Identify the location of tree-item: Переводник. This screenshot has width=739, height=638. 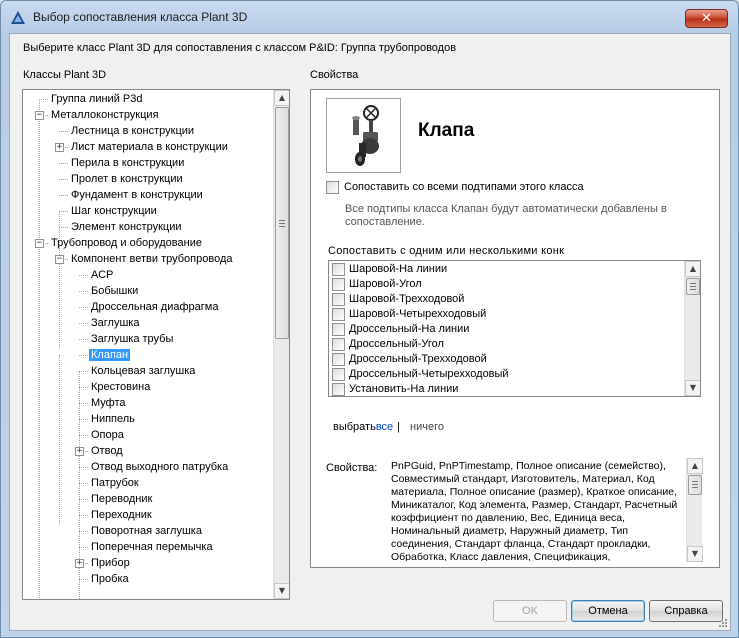
(121, 499).